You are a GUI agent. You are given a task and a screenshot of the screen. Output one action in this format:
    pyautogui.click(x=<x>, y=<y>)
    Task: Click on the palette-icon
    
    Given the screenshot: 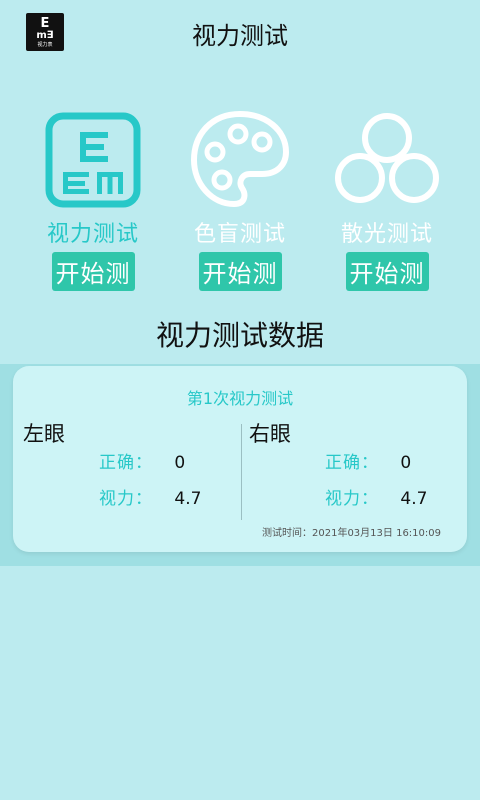 What is the action you would take?
    pyautogui.click(x=240, y=160)
    